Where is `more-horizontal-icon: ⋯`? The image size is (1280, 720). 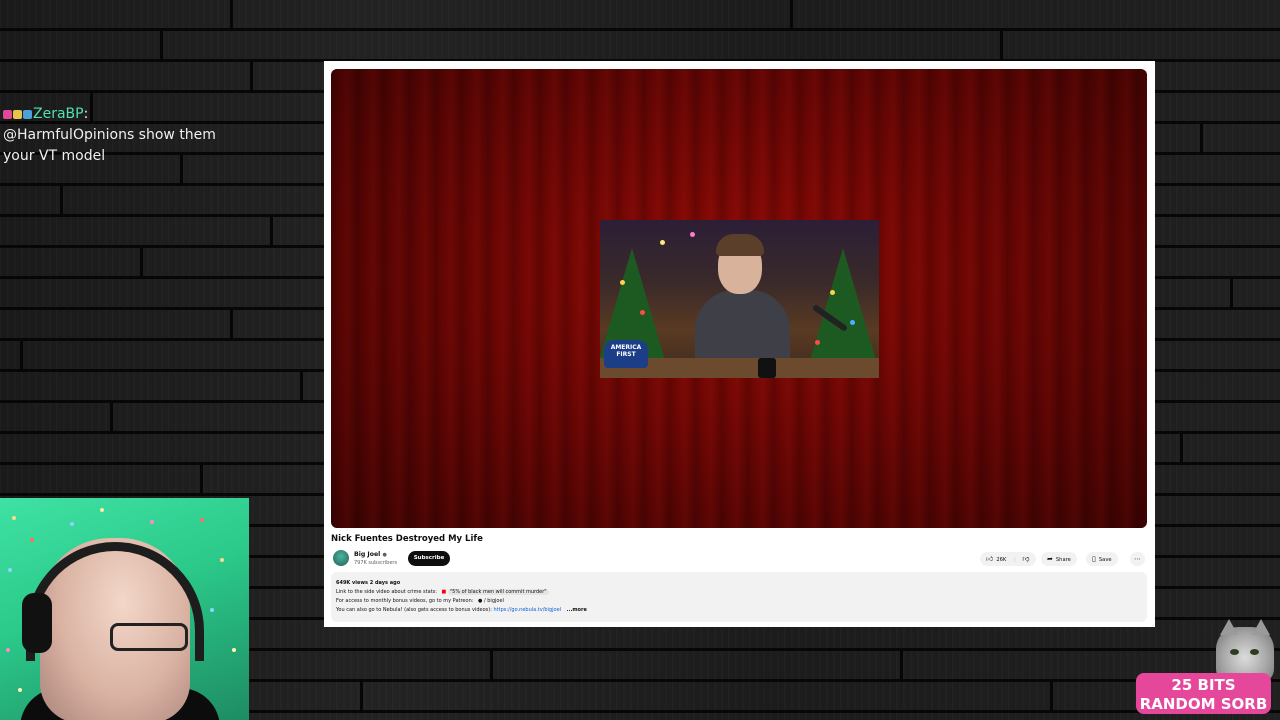
more-horizontal-icon: ⋯ is located at coordinates (1137, 559).